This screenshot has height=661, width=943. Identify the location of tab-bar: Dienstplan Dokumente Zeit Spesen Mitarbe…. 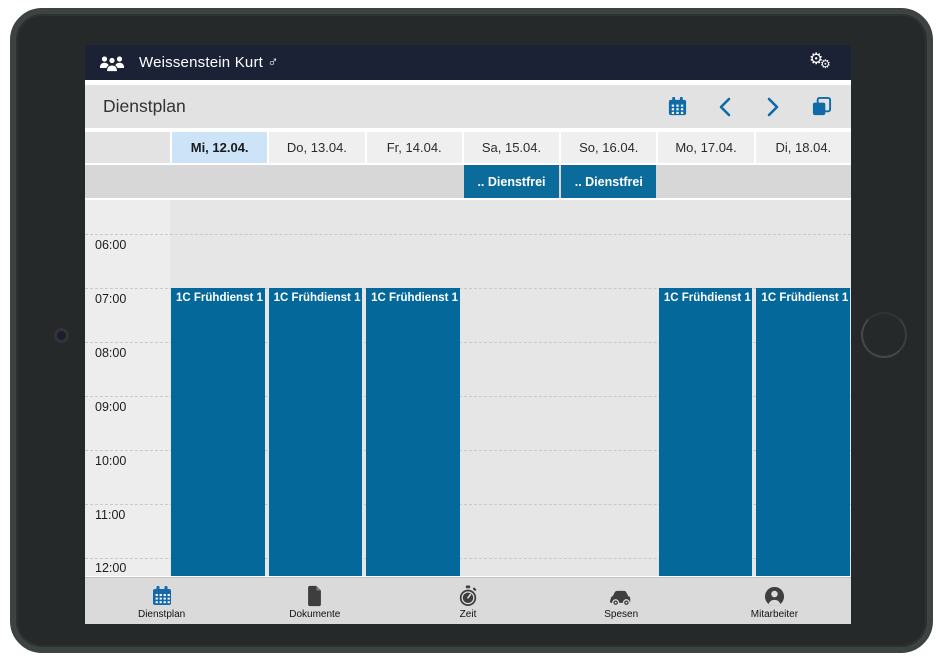
(468, 600).